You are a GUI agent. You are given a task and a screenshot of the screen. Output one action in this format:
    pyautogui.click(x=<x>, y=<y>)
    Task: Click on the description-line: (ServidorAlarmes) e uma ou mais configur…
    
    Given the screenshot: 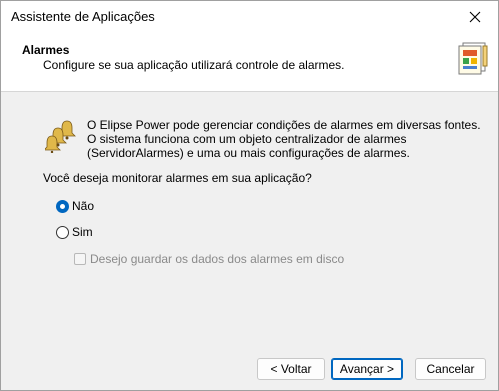 What is the action you would take?
    pyautogui.click(x=248, y=153)
    